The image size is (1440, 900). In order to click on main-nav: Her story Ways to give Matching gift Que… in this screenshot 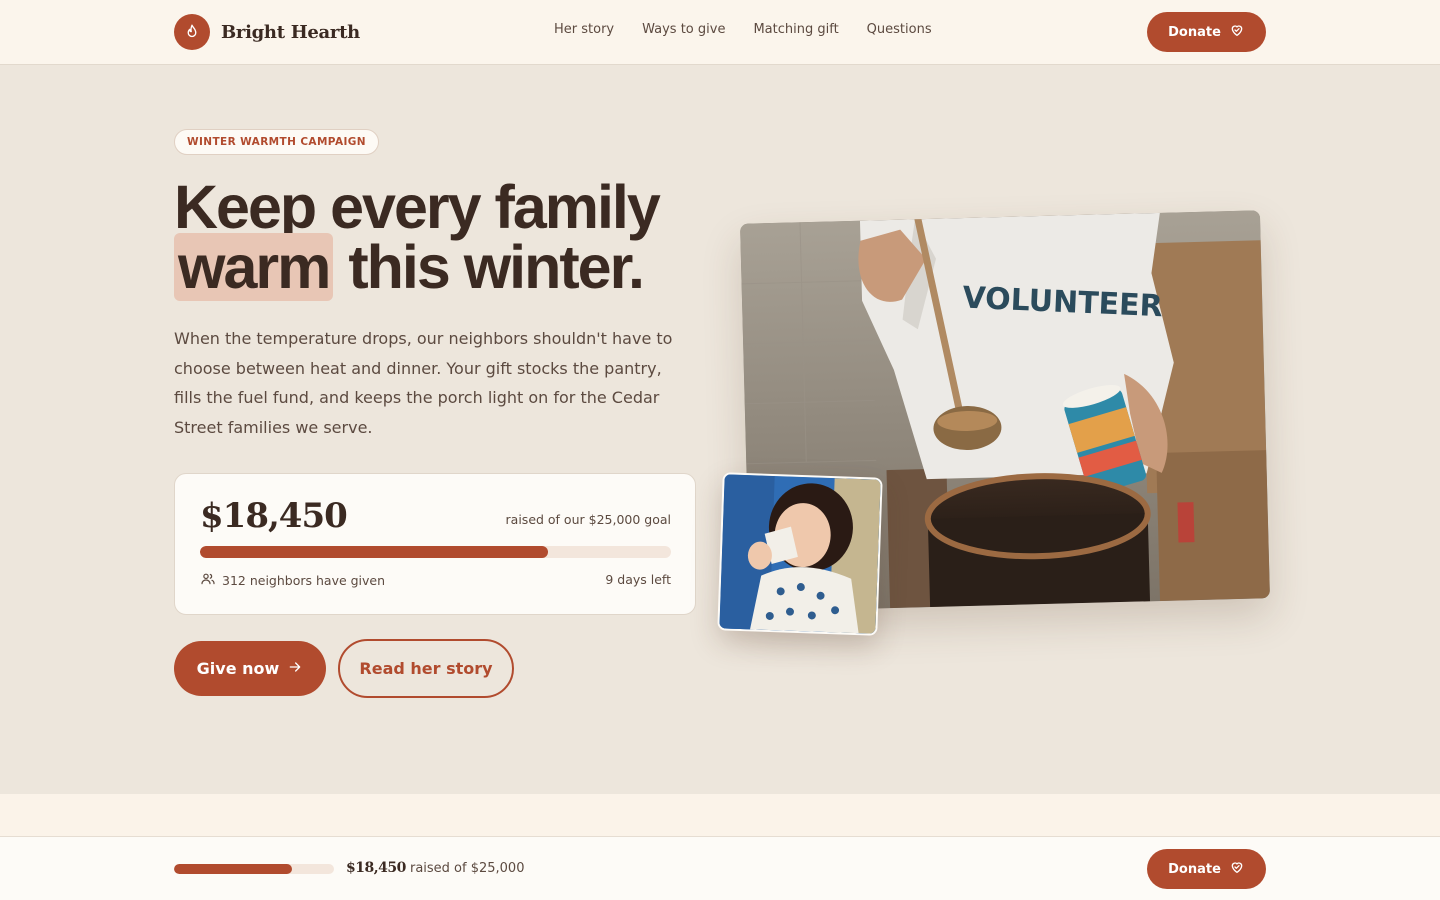, I will do `click(743, 29)`.